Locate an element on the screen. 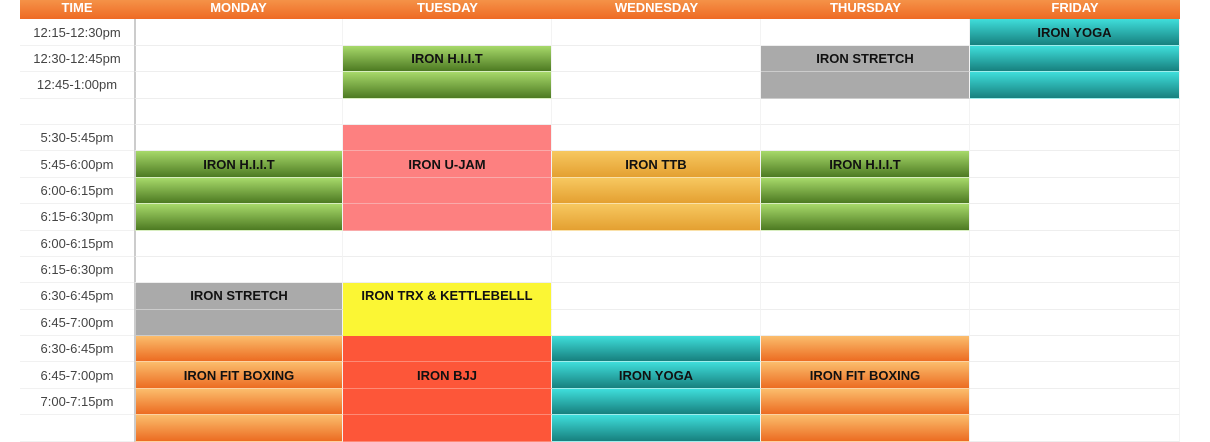  class-cell-tuesday: IRON TRX & KETTLEBELLL is located at coordinates (447, 296).